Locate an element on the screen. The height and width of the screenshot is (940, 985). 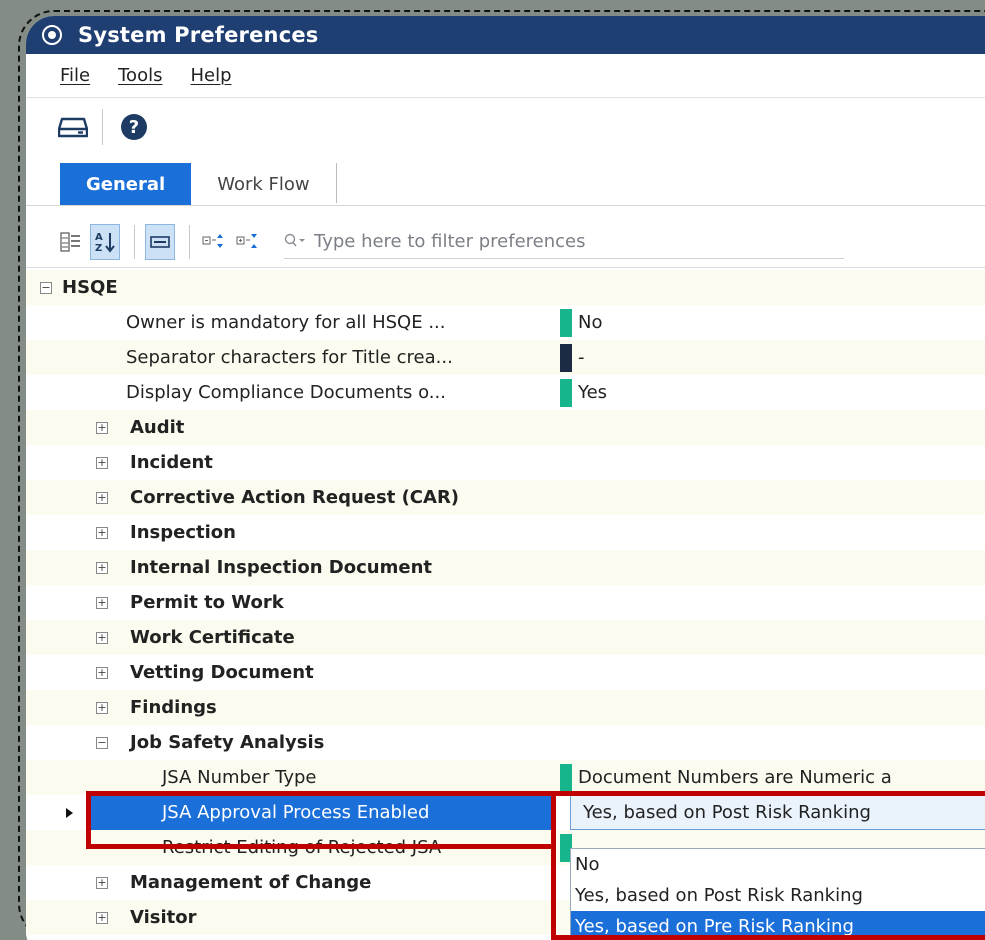
property-value: Yes is located at coordinates (592, 392).